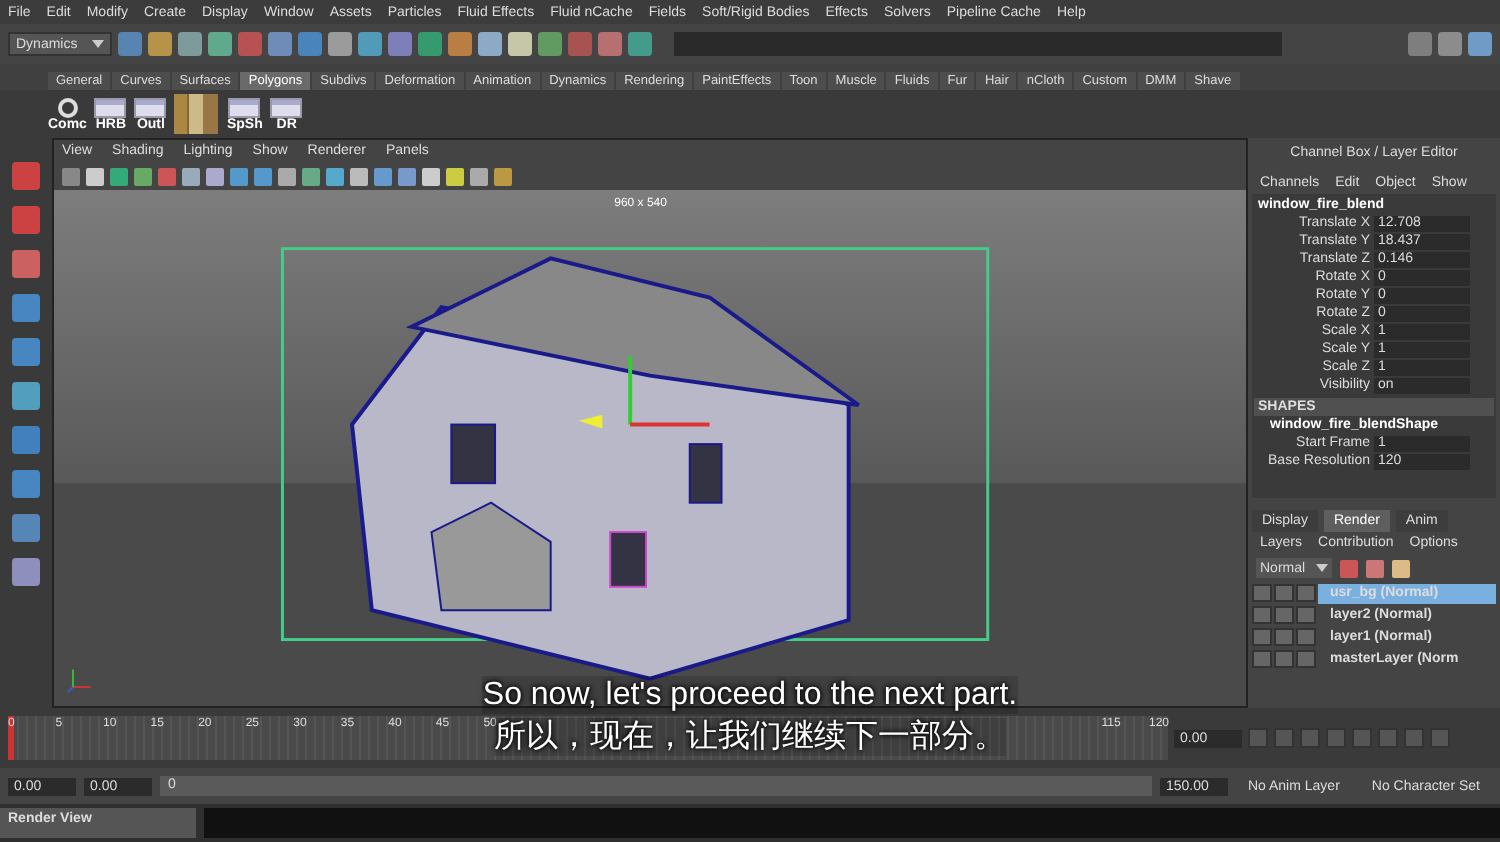  What do you see at coordinates (67, 107) in the screenshot?
I see `spiral-icon` at bounding box center [67, 107].